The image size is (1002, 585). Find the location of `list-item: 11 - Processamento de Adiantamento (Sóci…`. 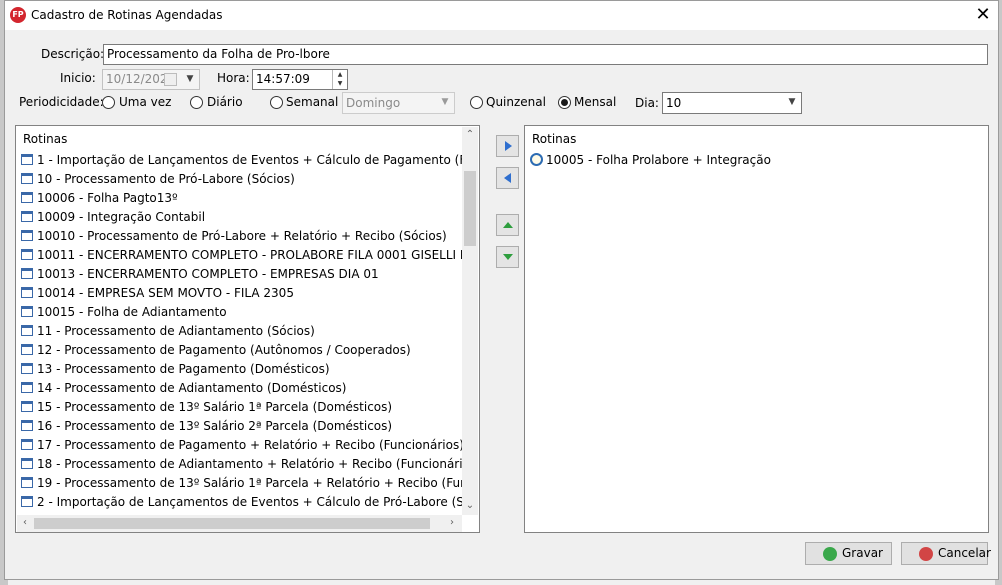

list-item: 11 - Processamento de Adiantamento (Sóci… is located at coordinates (168, 331).